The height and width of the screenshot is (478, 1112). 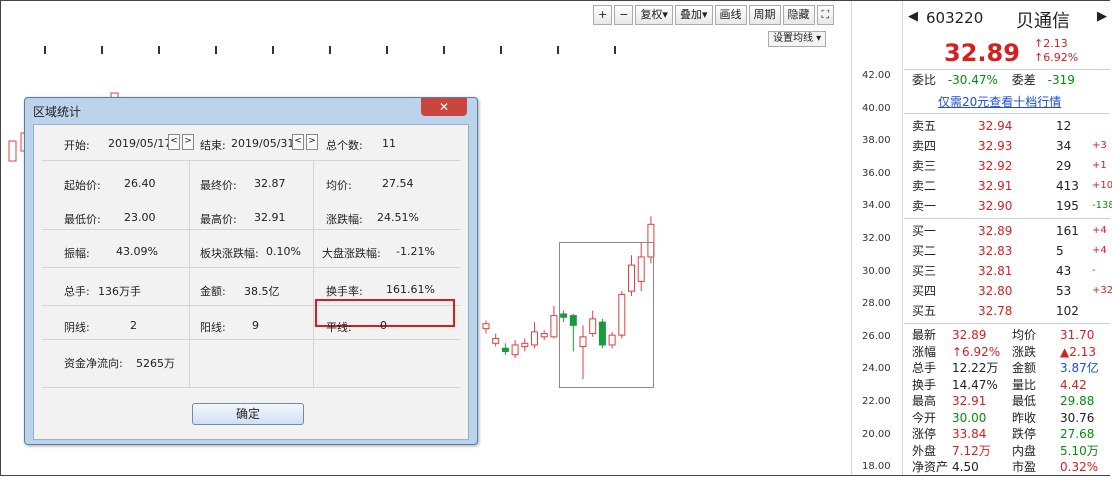 What do you see at coordinates (82, 185) in the screenshot?
I see `open-label: 起始价:` at bounding box center [82, 185].